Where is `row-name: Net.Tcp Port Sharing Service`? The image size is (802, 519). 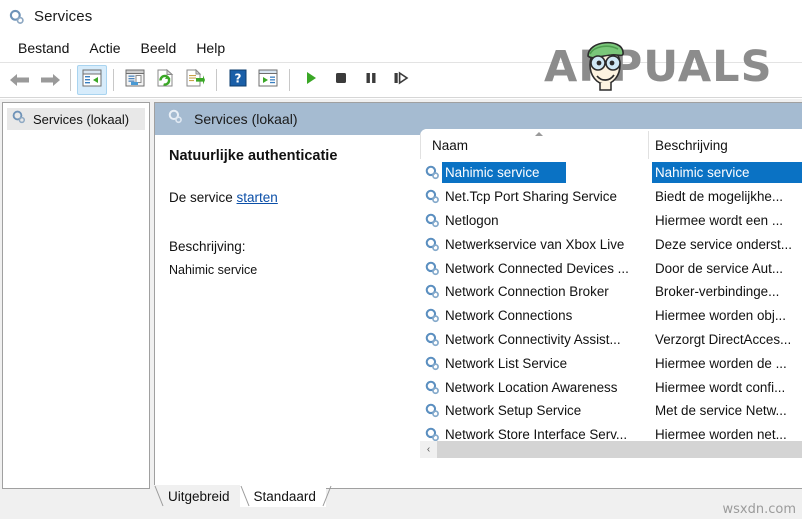
row-name: Net.Tcp Port Sharing Service is located at coordinates (531, 197).